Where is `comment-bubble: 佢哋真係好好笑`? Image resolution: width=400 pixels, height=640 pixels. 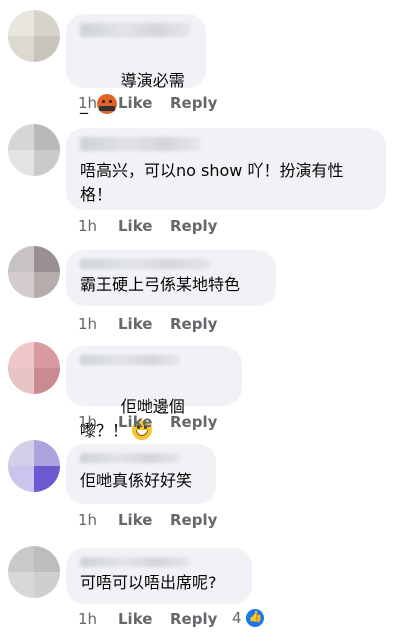 comment-bubble: 佢哋真係好好笑 is located at coordinates (141, 474).